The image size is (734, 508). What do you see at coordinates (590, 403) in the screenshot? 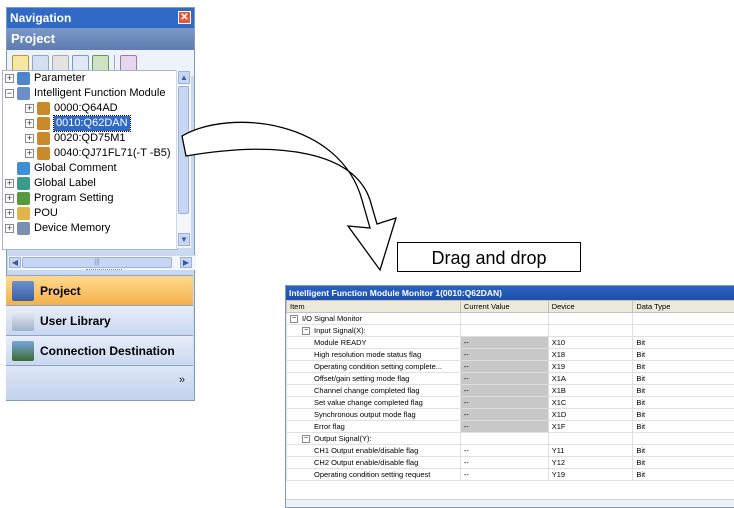
I see `cell-device: X1C` at bounding box center [590, 403].